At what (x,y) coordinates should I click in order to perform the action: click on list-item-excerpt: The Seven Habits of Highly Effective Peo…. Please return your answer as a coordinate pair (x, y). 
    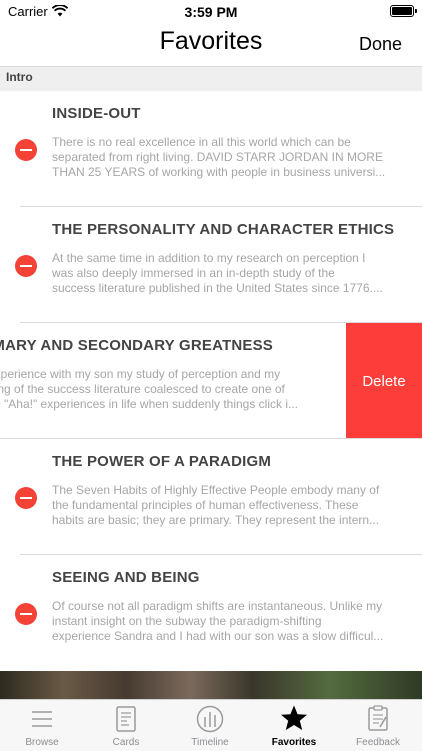
    Looking at the image, I should click on (231, 505).